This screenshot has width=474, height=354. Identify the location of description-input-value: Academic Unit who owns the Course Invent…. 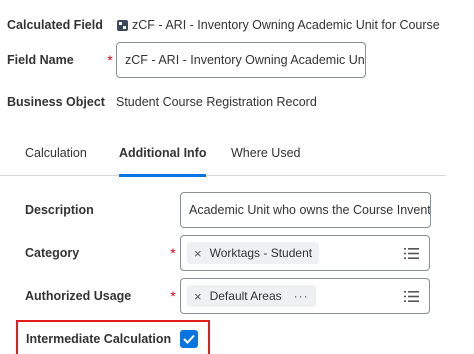
(310, 210).